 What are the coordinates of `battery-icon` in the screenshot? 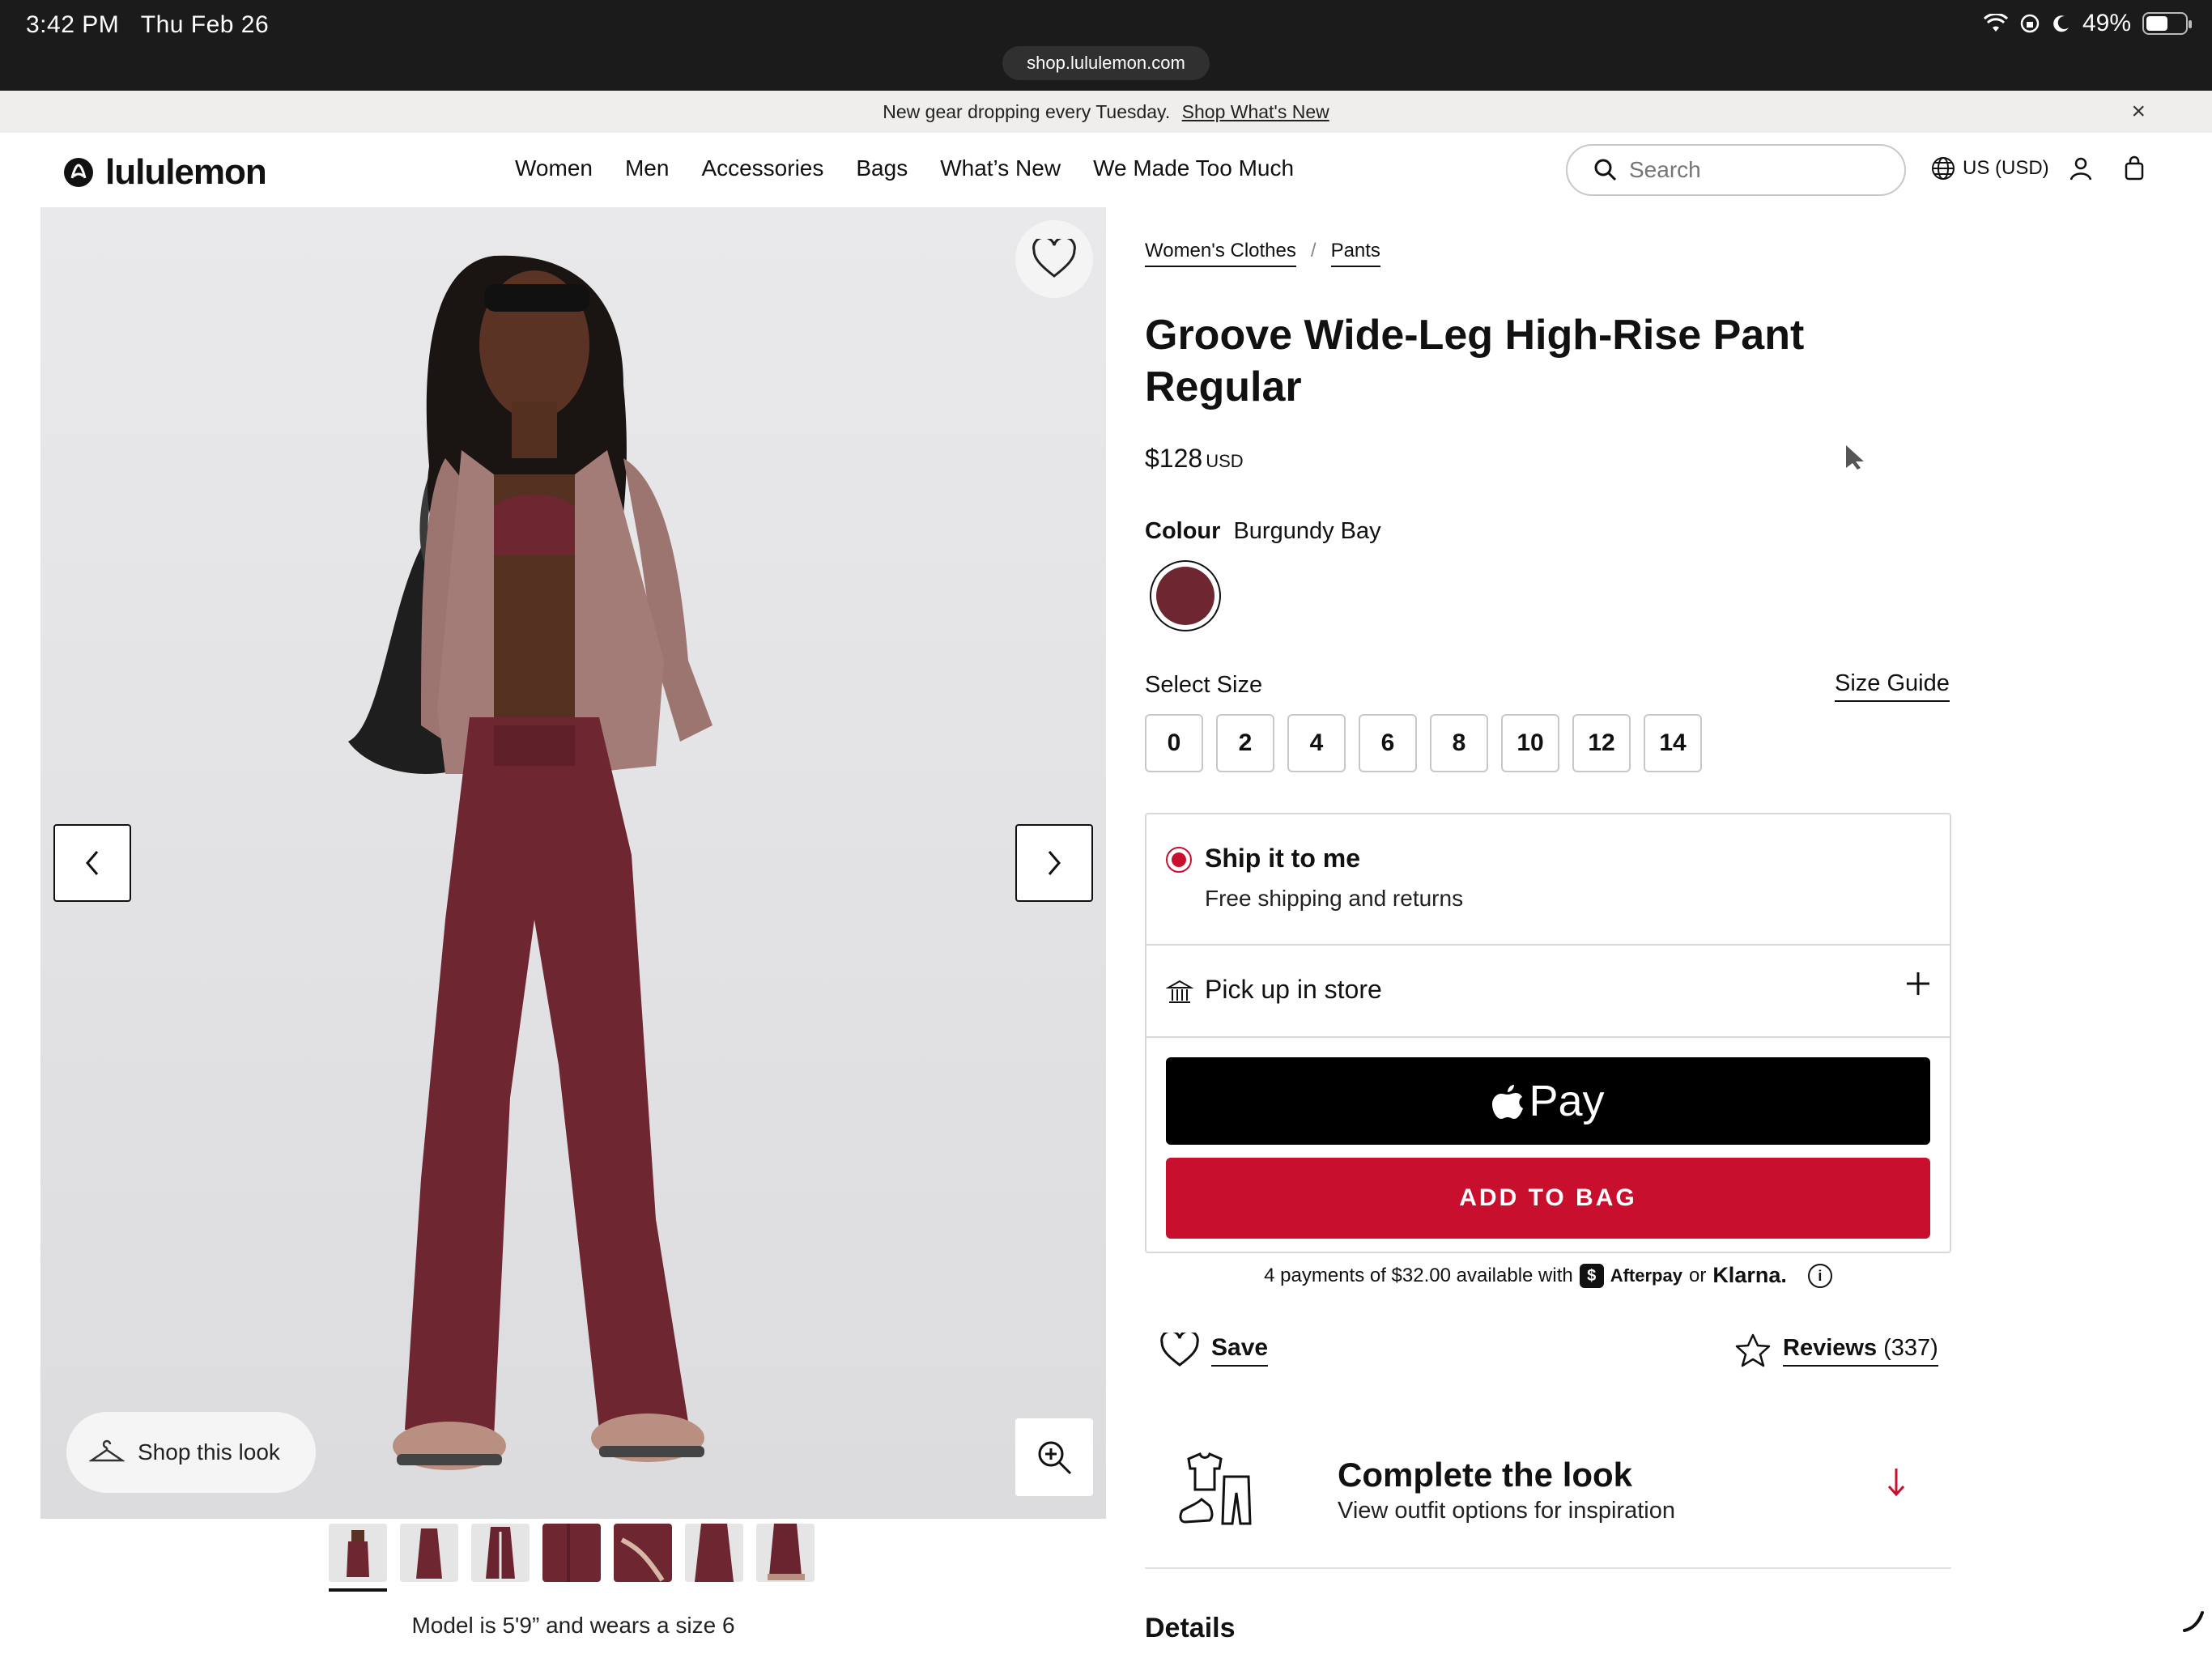 It's located at (2167, 23).